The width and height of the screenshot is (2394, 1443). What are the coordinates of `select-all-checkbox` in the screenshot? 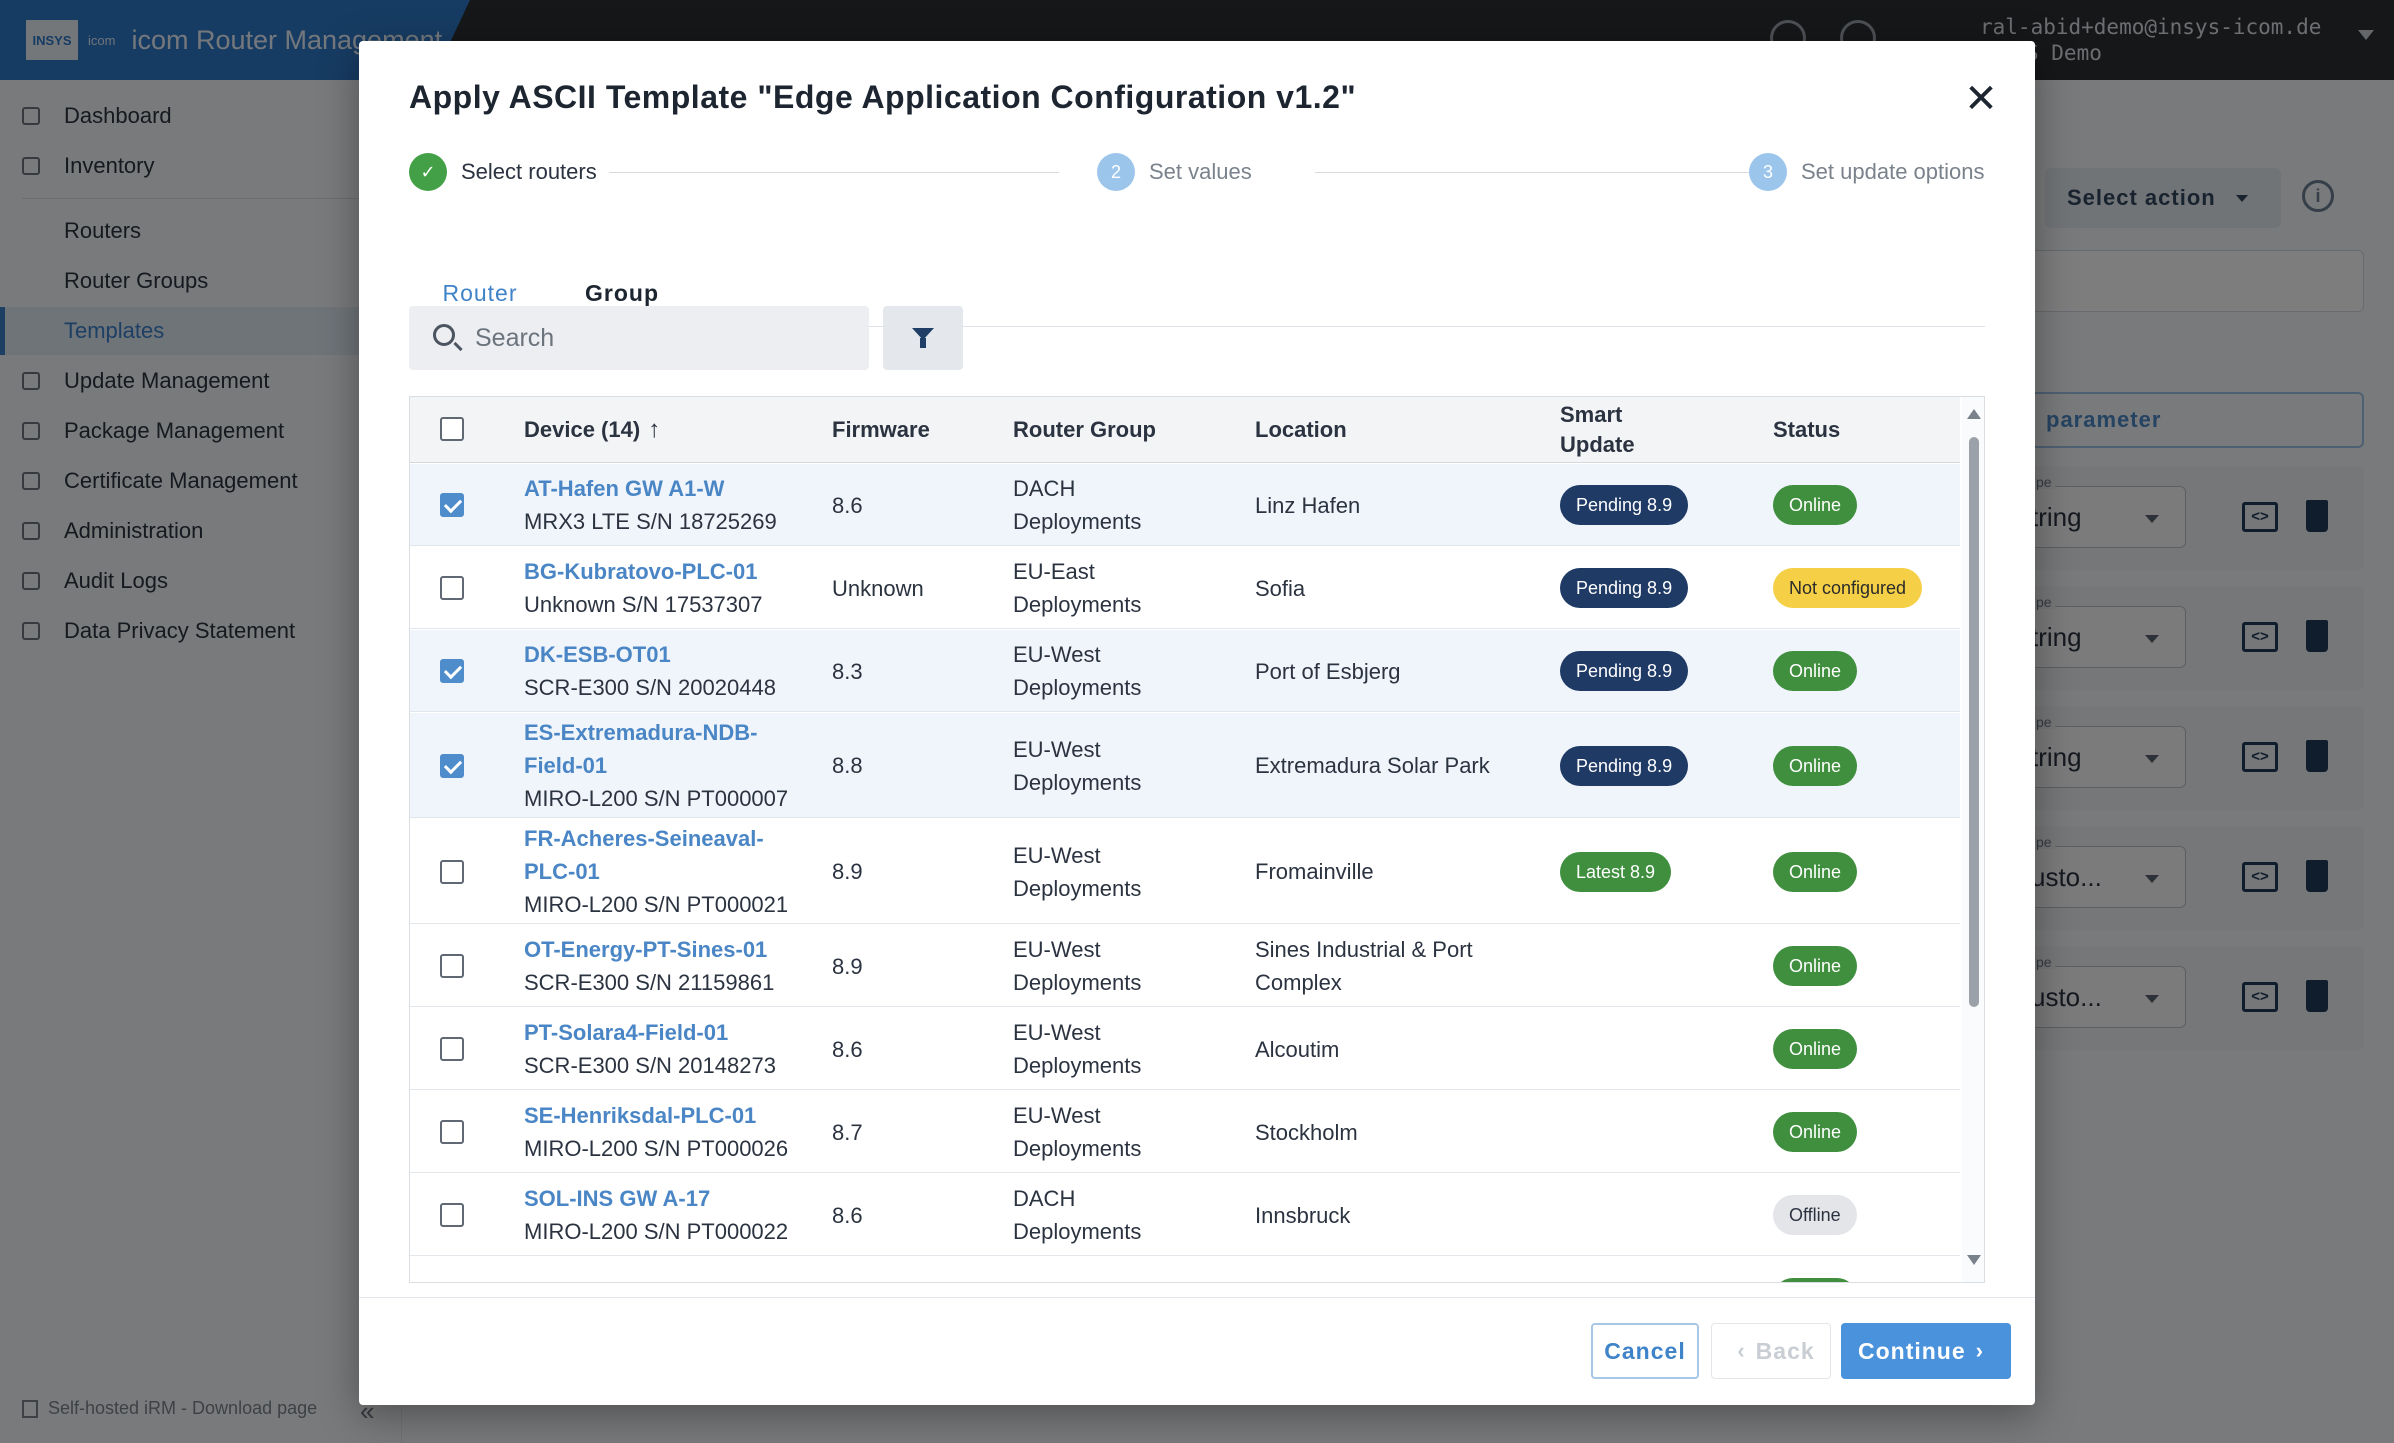 It's located at (452, 429).